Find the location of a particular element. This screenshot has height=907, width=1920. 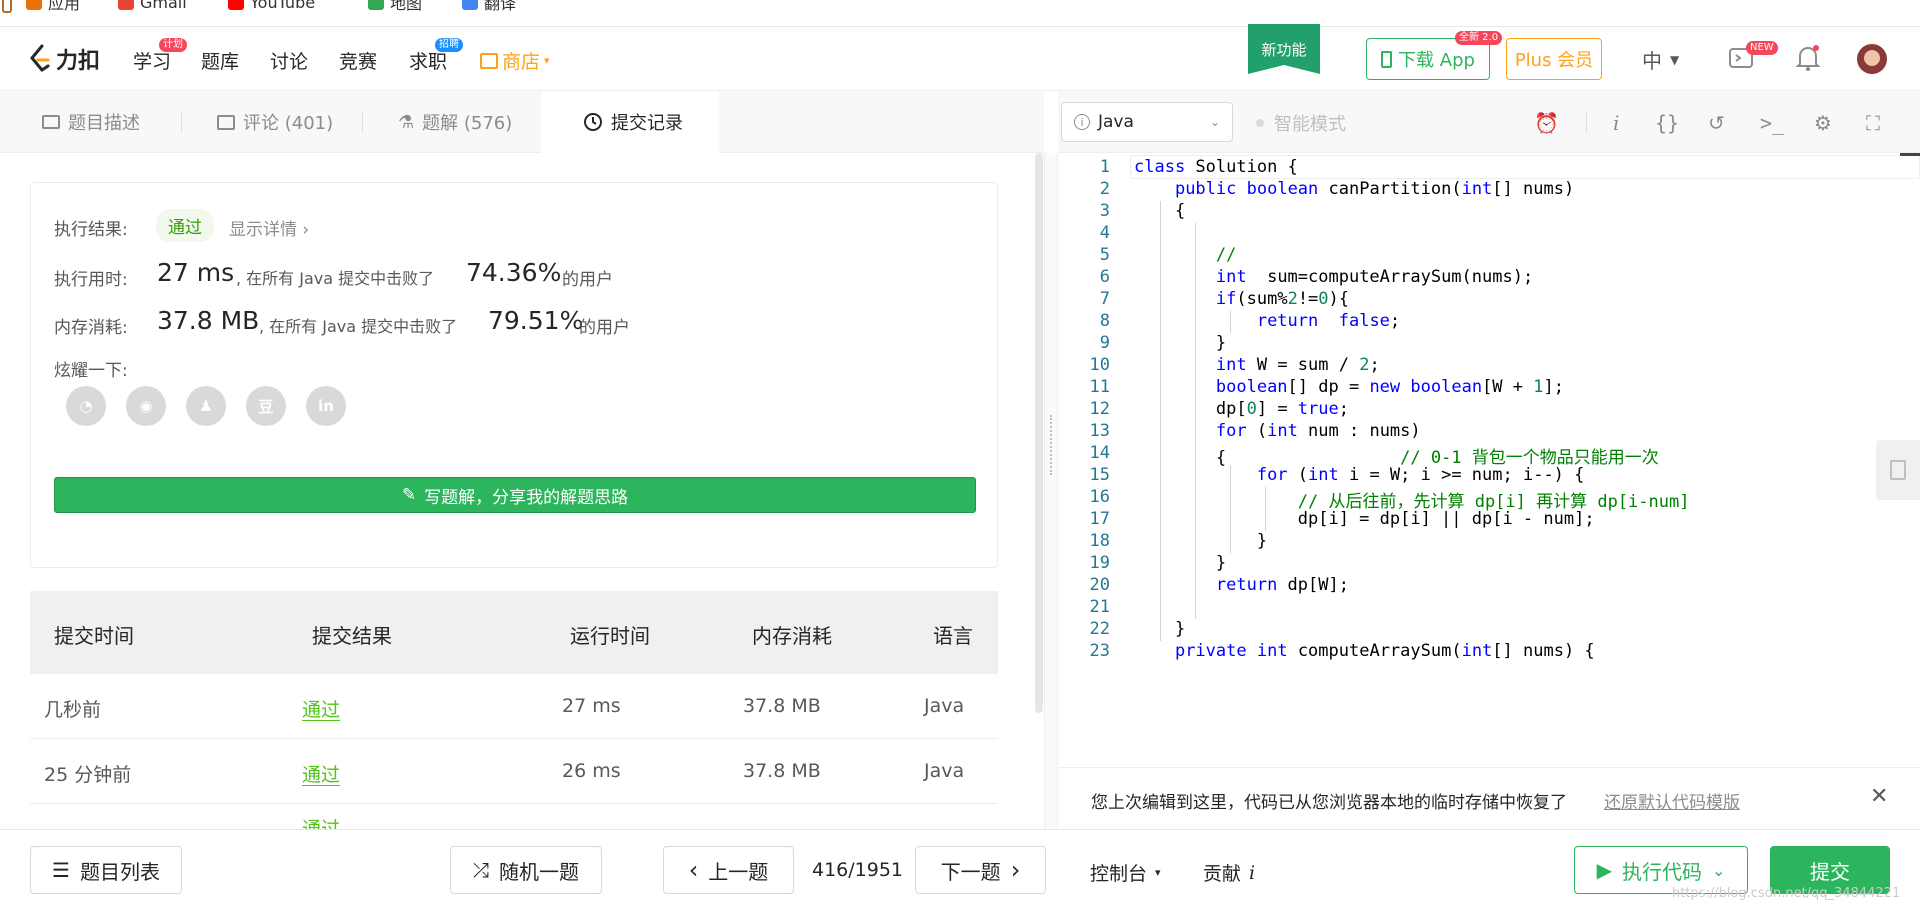

table-row: 几秒前 通过 27 ms 37.8 MB Java is located at coordinates (514, 706).